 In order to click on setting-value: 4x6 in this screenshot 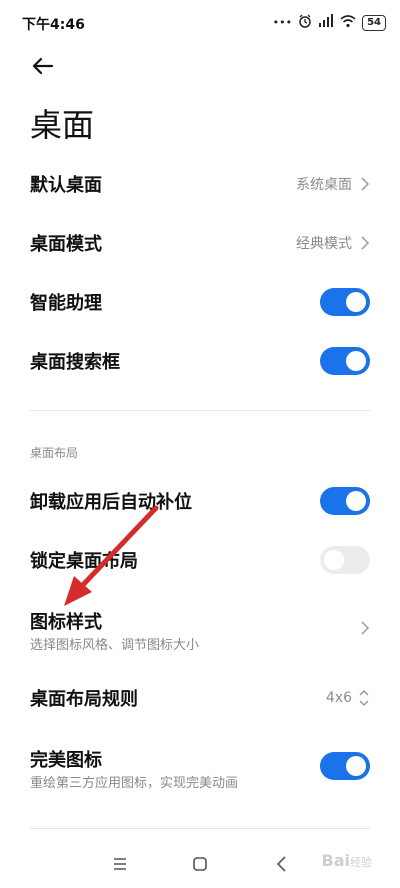, I will do `click(338, 698)`.